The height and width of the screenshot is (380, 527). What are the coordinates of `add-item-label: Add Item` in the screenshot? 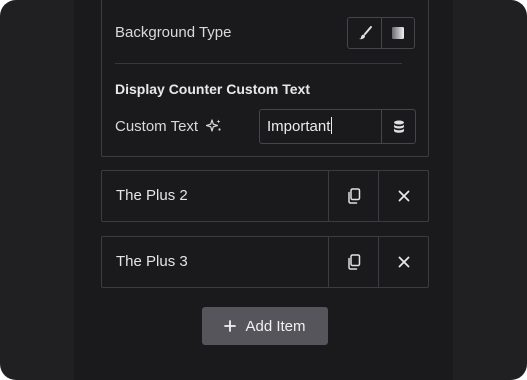 It's located at (275, 326).